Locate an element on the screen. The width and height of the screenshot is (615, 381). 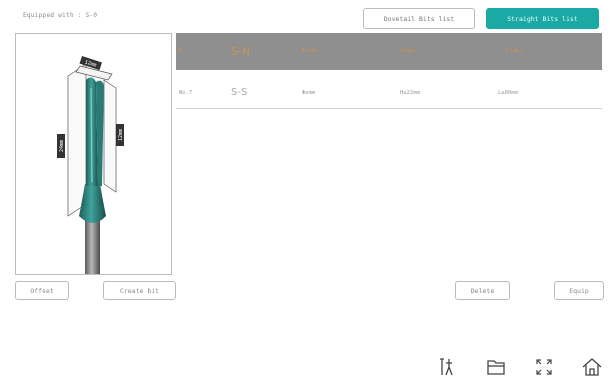
straight-bits-list-button: Straight Bits list is located at coordinates (542, 18).